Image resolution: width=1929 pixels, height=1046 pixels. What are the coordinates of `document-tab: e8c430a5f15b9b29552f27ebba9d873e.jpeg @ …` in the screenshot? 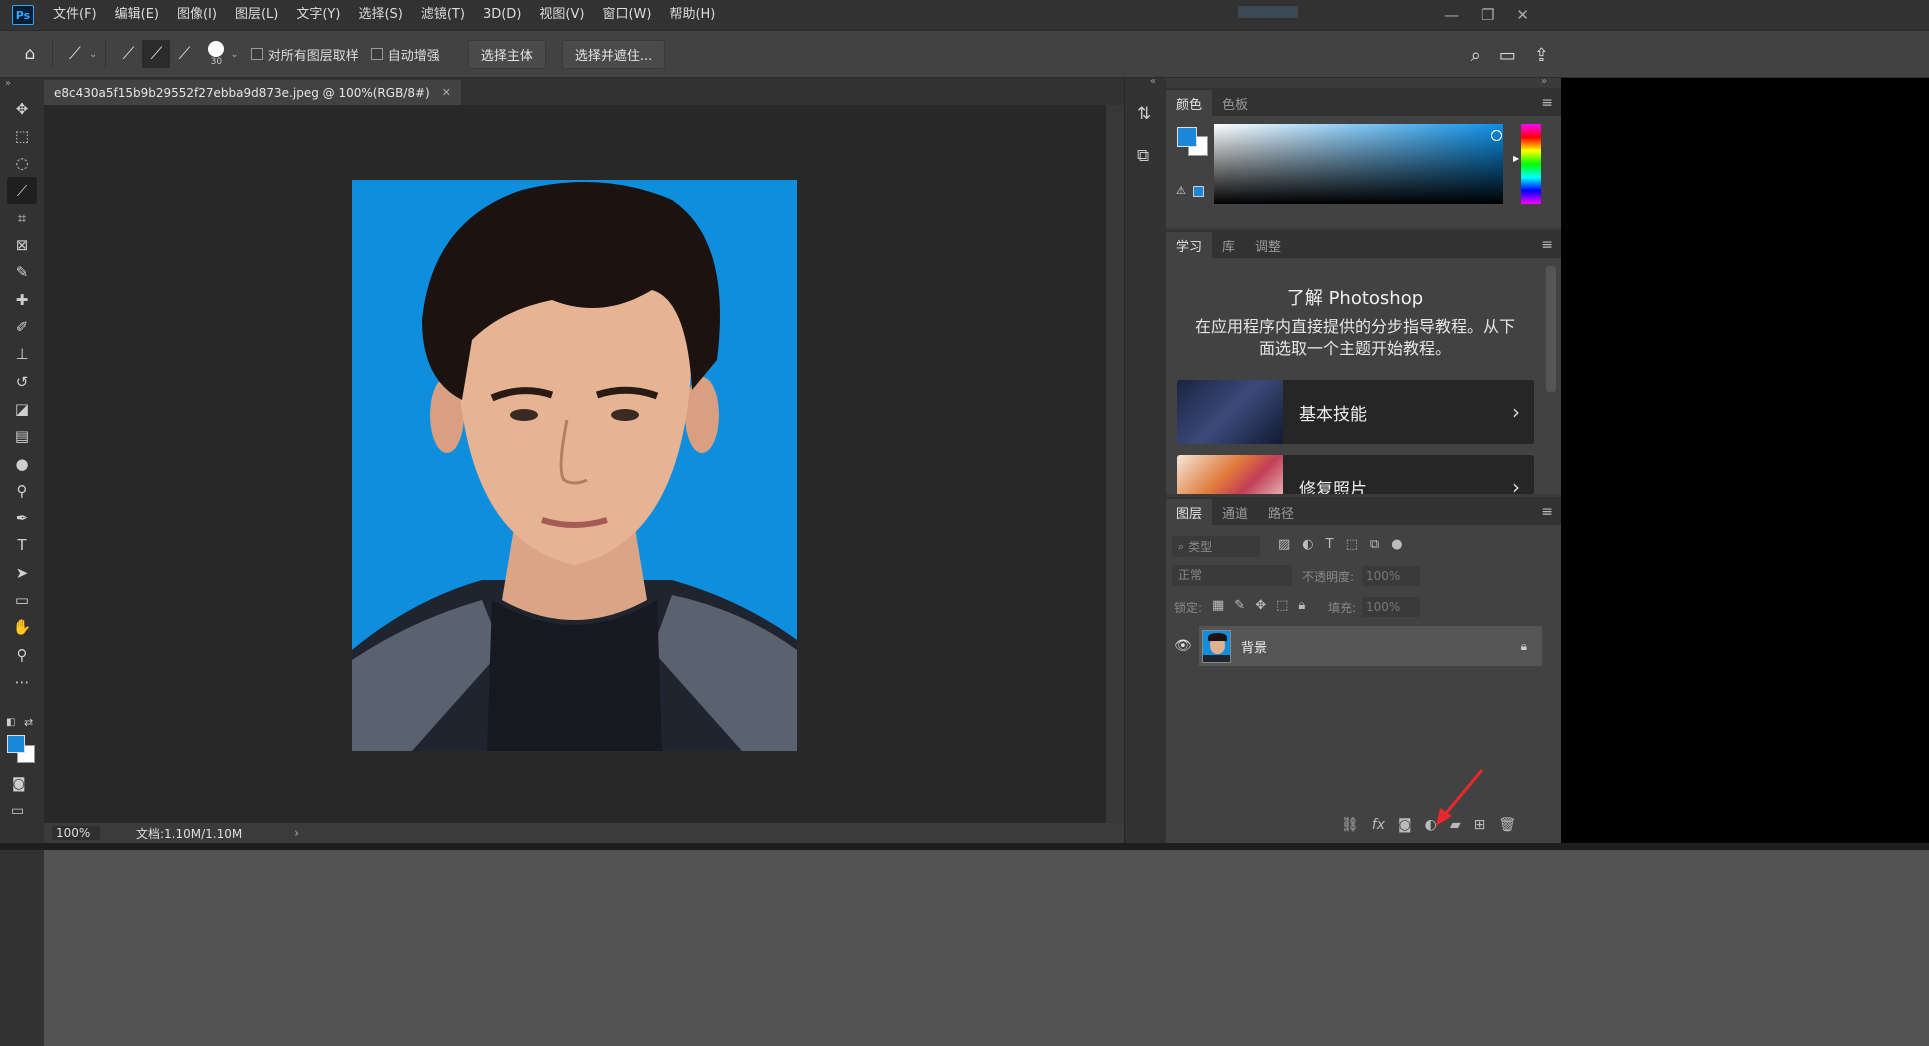 It's located at (252, 92).